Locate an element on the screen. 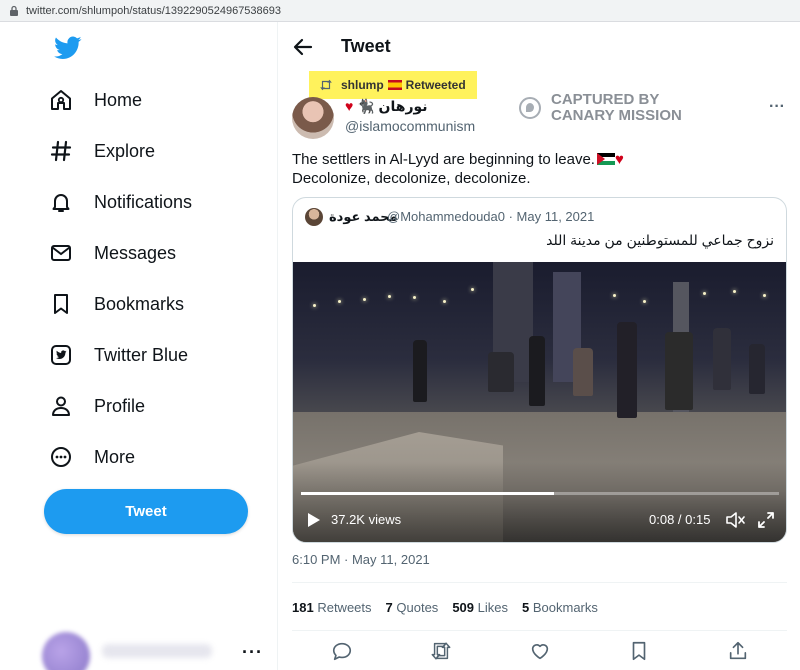 This screenshot has height=670, width=800. bookmarks-stat: 5 Bookmarks is located at coordinates (560, 607).